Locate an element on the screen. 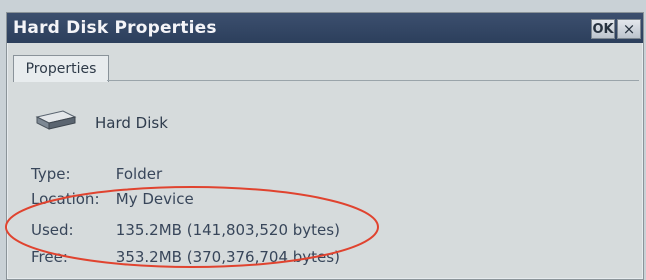 The width and height of the screenshot is (646, 280). title-bar: Hard Disk Properties OK × is located at coordinates (325, 28).